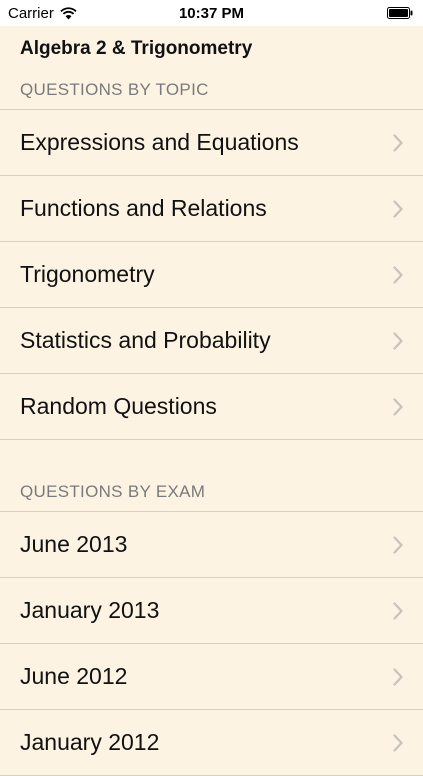  Describe the element at coordinates (114, 89) in the screenshot. I see `section-header-topic: QUESTIONS BY TOPIC` at that location.